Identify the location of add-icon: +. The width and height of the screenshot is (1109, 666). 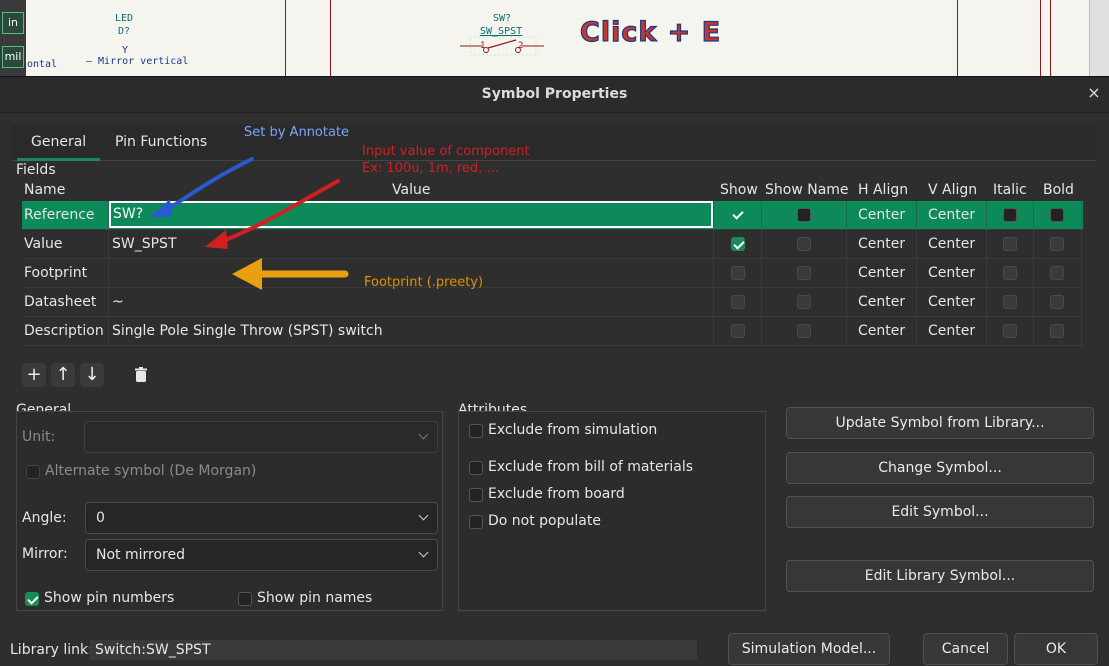
(34, 375).